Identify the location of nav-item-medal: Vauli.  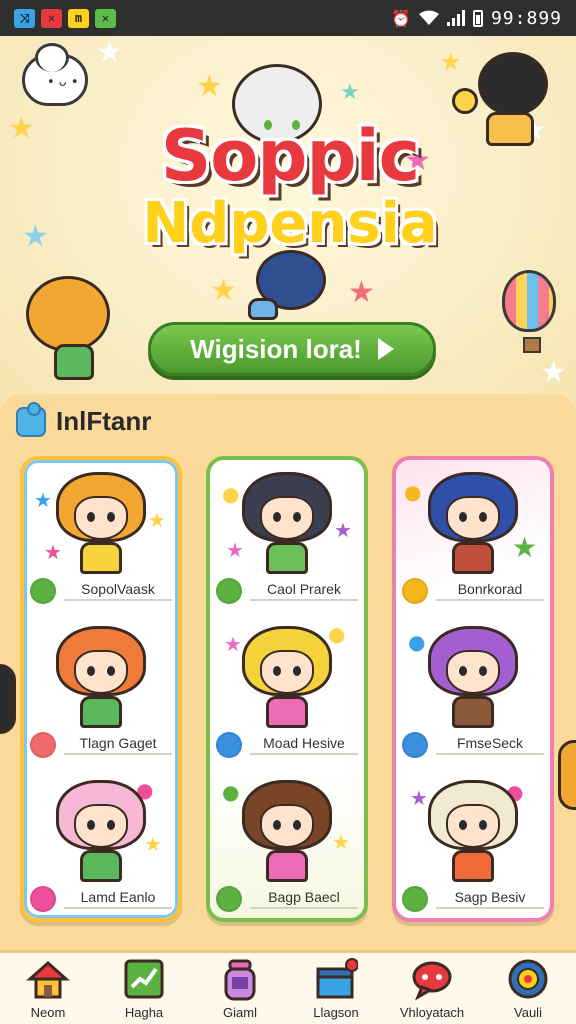
(528, 988).